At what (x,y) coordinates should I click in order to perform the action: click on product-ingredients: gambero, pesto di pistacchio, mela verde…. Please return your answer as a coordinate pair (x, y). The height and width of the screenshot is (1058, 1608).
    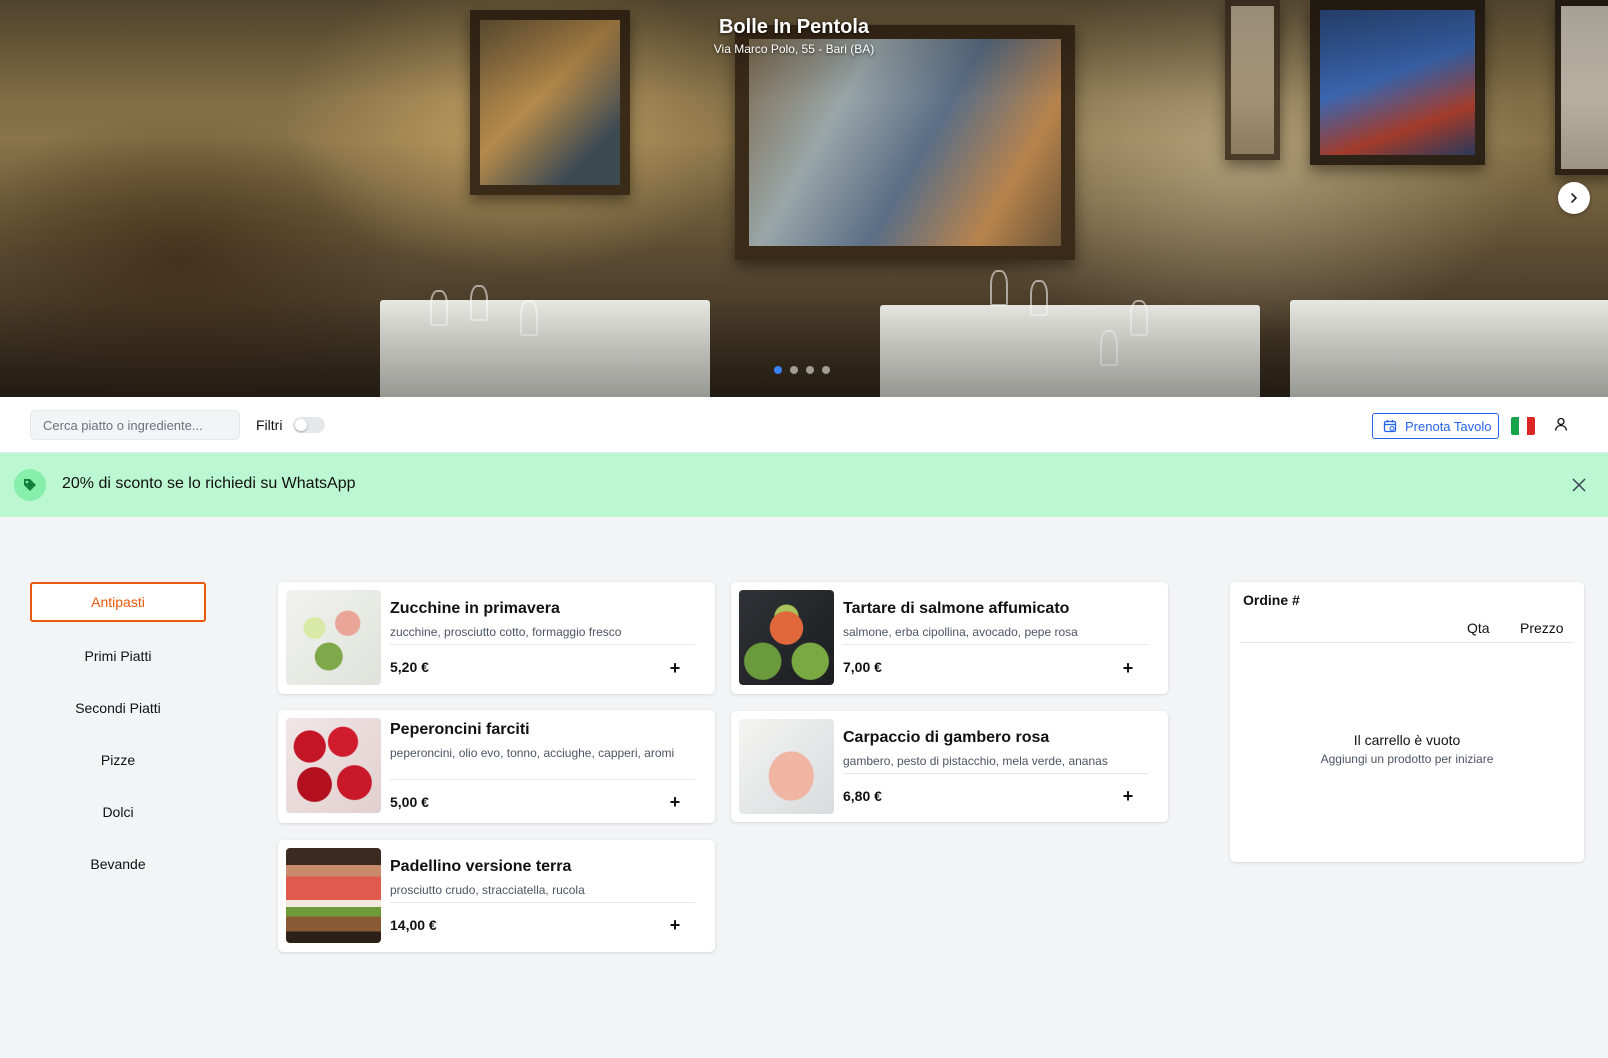
    Looking at the image, I should click on (975, 761).